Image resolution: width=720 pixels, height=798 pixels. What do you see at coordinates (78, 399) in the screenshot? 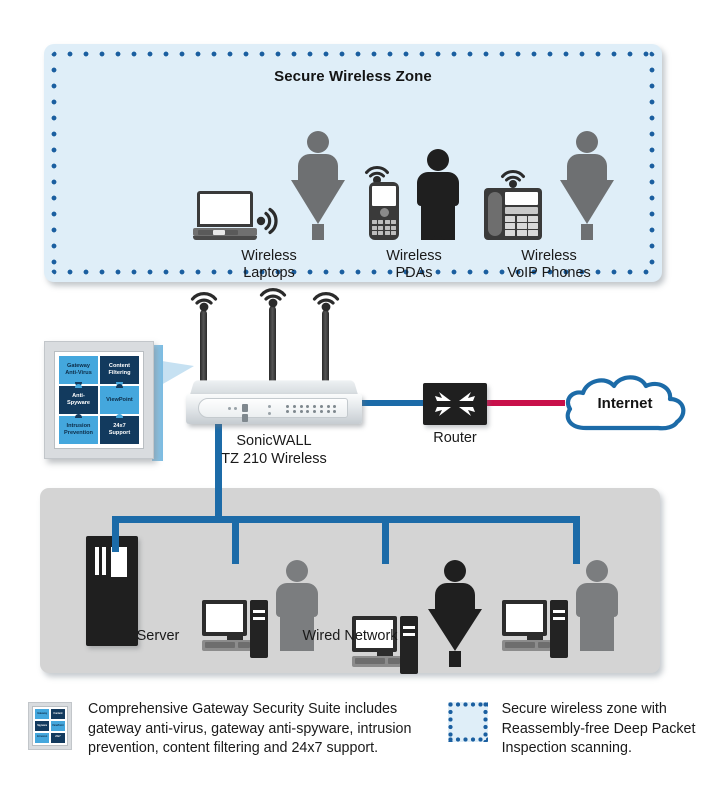
I see `suite-piece-anti-spyware: Anti- Spyware` at bounding box center [78, 399].